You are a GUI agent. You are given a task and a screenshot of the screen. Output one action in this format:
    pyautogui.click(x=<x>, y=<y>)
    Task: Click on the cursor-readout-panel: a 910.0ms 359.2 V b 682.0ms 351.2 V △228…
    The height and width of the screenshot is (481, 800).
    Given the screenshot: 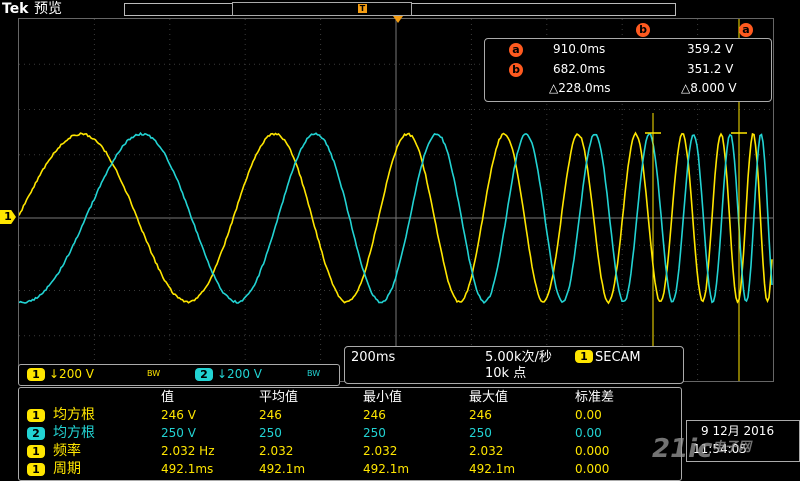 What is the action you would take?
    pyautogui.click(x=628, y=70)
    